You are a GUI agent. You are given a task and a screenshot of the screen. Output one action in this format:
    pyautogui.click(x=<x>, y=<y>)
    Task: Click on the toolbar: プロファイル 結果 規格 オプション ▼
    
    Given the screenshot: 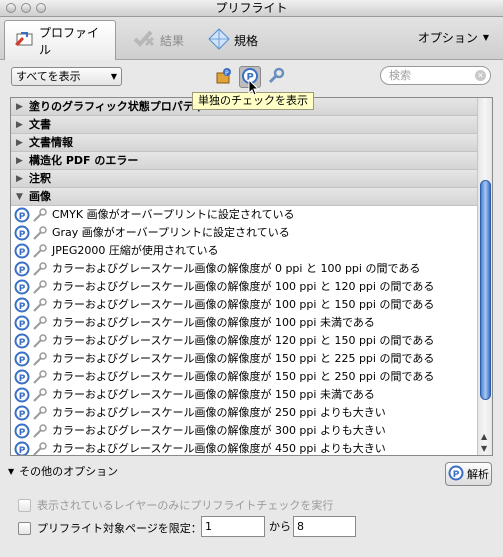 What is the action you would take?
    pyautogui.click(x=251, y=38)
    